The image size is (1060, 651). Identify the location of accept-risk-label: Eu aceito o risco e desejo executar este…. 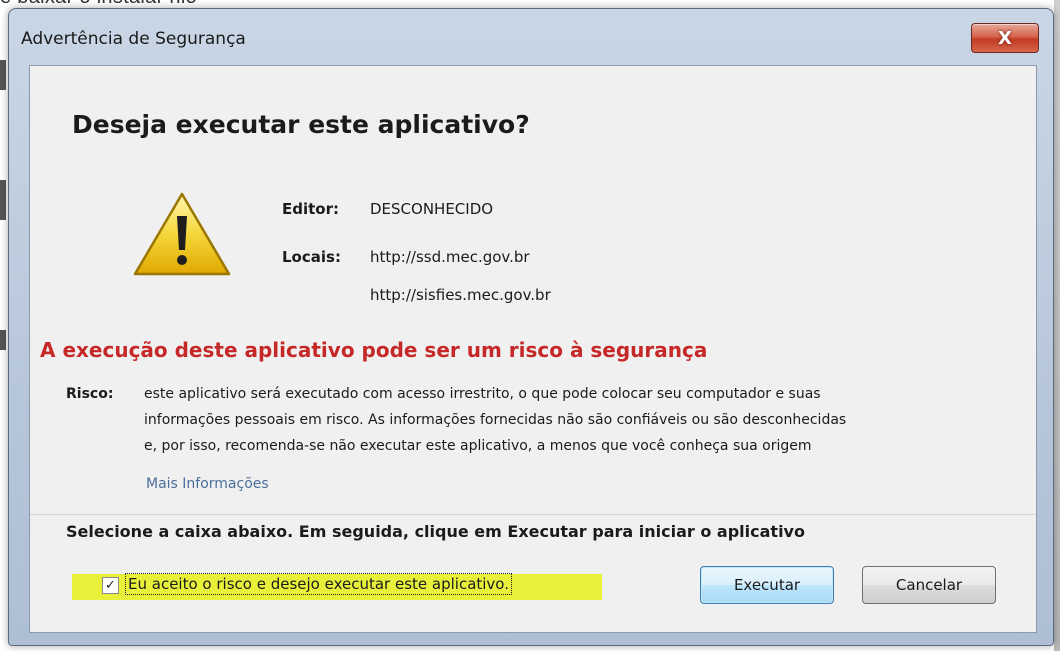
(318, 584).